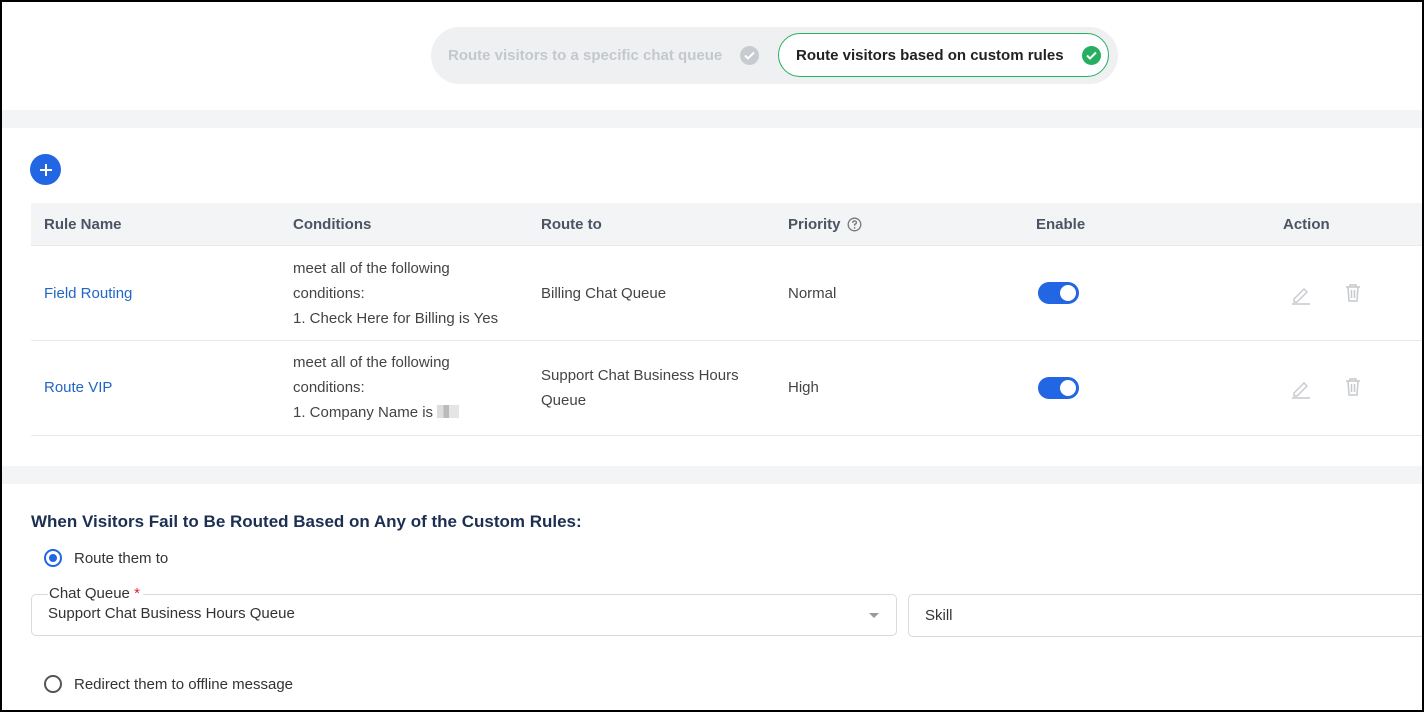 The width and height of the screenshot is (1424, 712). What do you see at coordinates (803, 387) in the screenshot?
I see `rule-priority: High` at bounding box center [803, 387].